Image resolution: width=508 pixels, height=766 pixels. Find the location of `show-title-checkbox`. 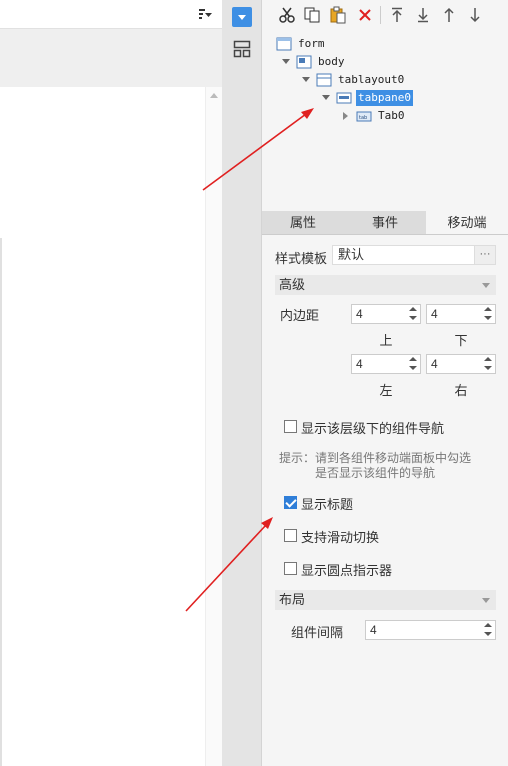

show-title-checkbox is located at coordinates (290, 502).